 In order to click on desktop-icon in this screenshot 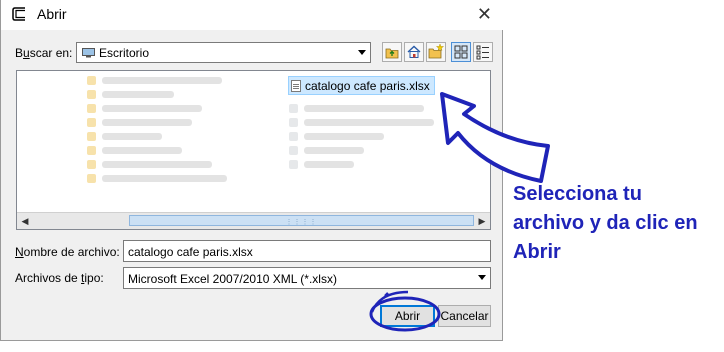, I will do `click(88, 53)`.